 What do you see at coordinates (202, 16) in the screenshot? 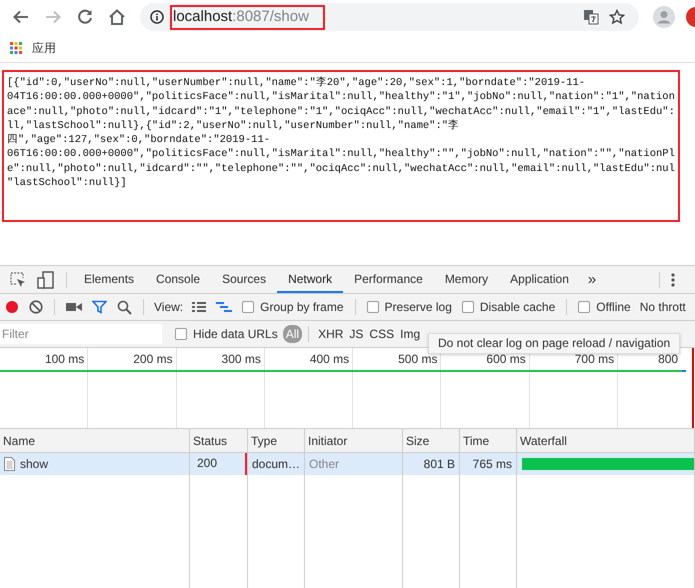
I see `url-host: localhost` at bounding box center [202, 16].